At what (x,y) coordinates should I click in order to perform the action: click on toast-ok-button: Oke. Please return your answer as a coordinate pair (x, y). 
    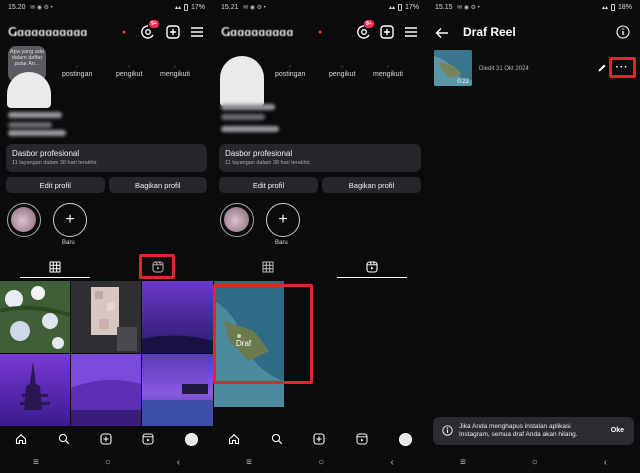
    Looking at the image, I should click on (617, 430).